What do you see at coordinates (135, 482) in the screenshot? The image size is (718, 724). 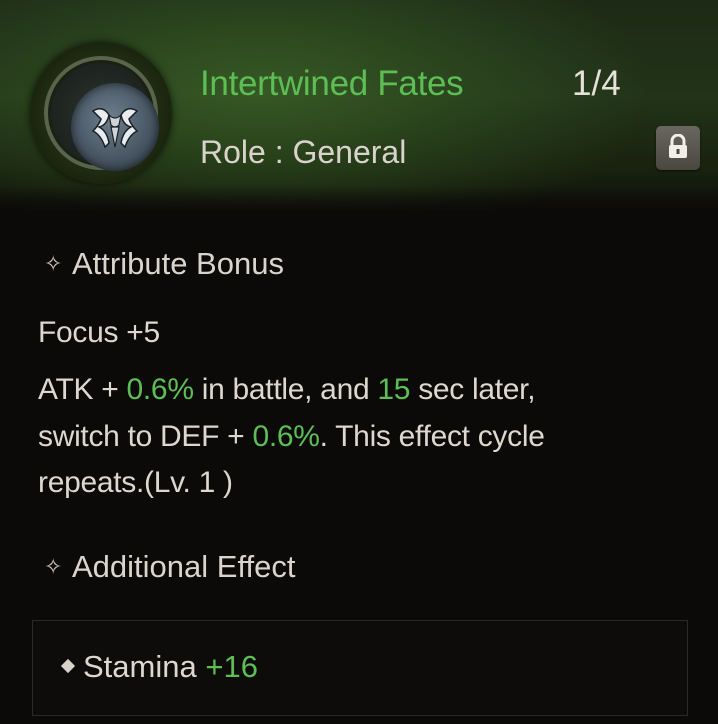 I see `effect-description-line-3: repeats.(Lv. 1 )` at bounding box center [135, 482].